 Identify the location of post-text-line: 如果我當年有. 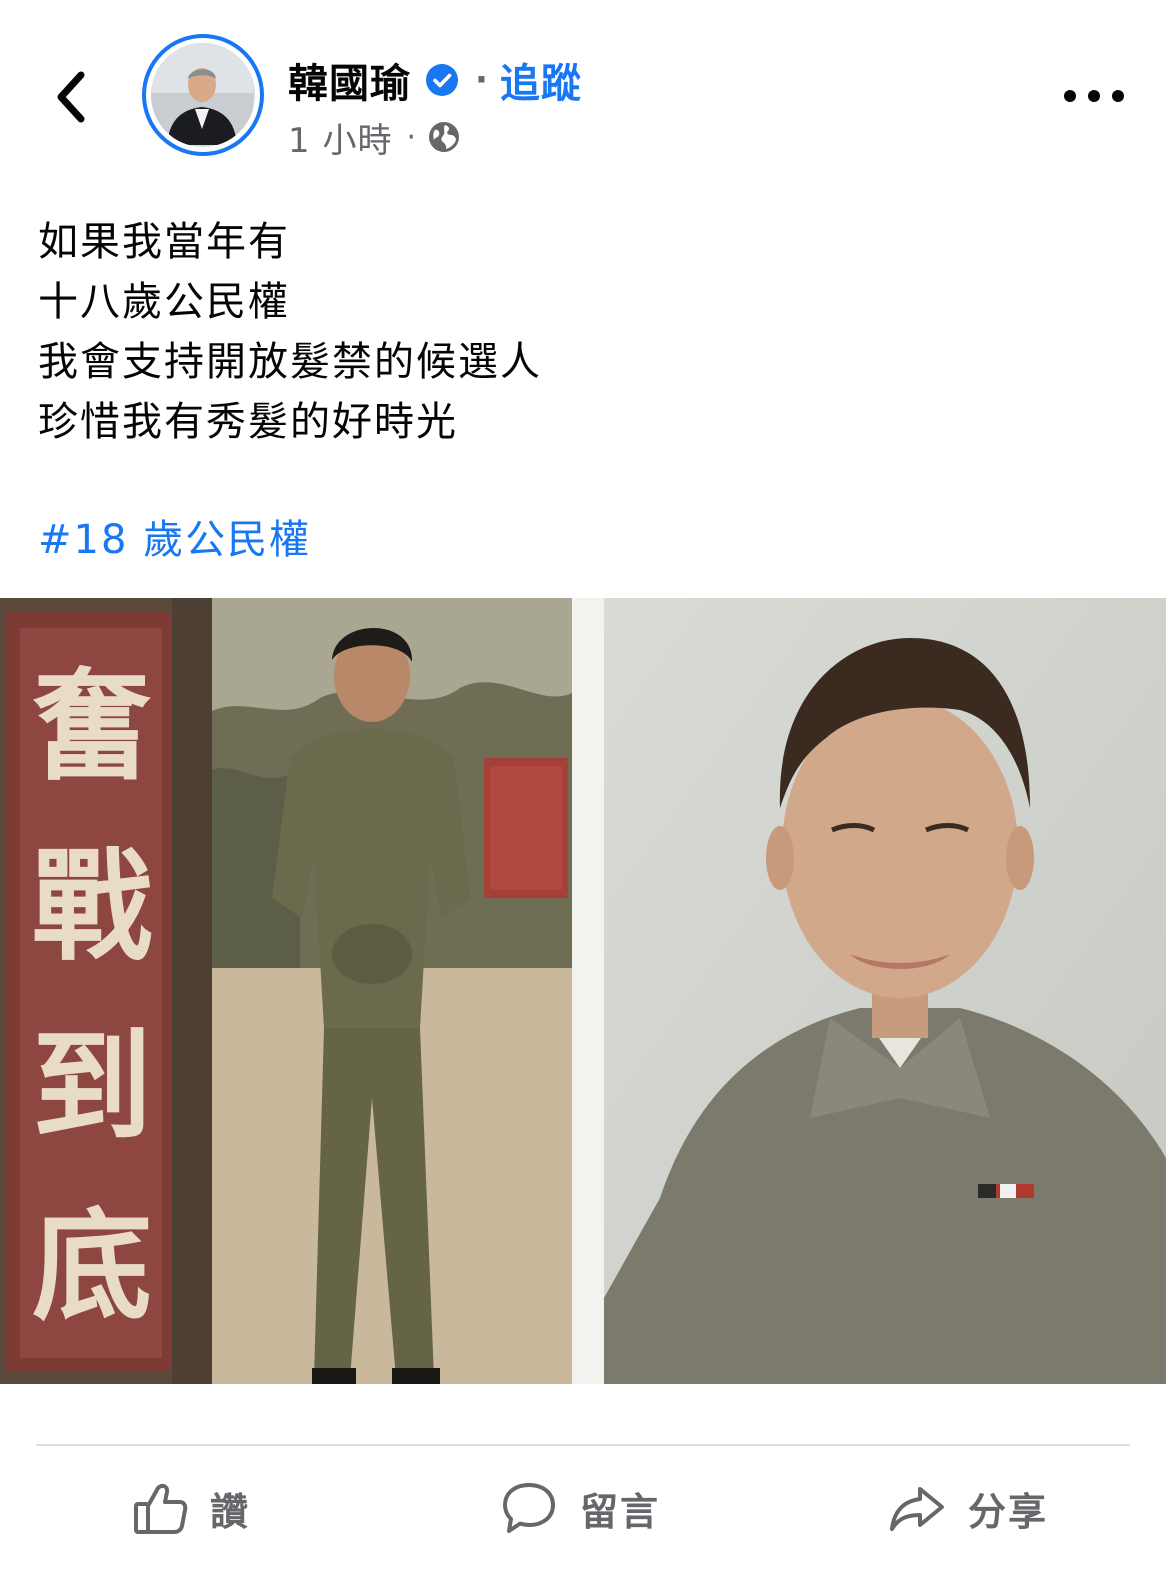
(164, 242).